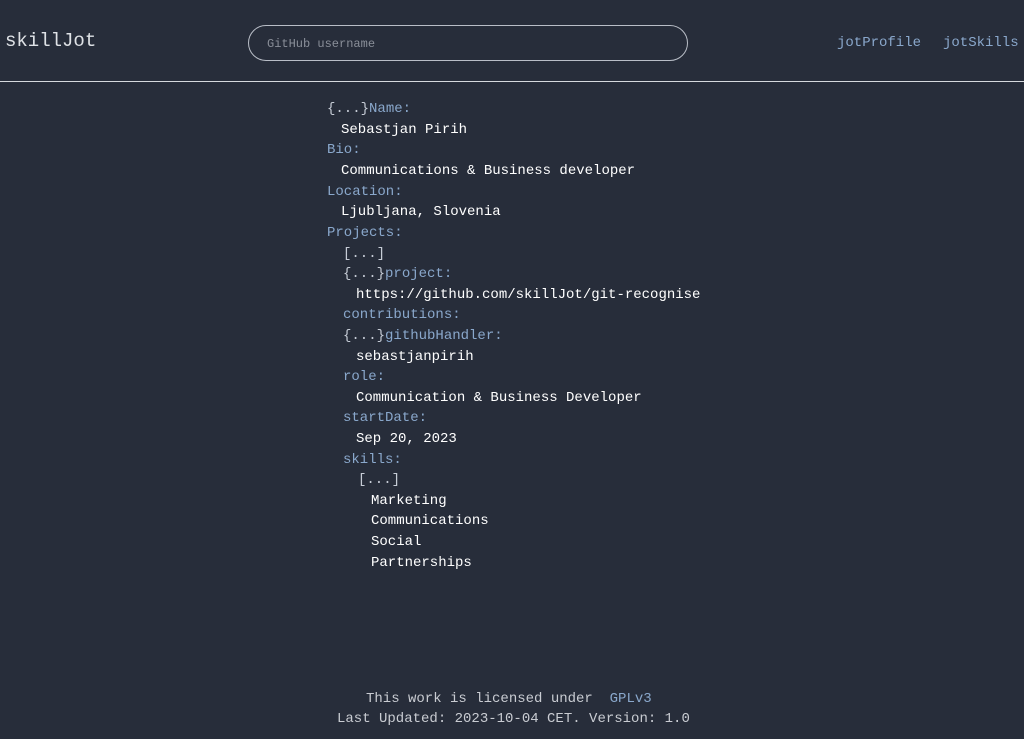 Image resolution: width=1024 pixels, height=739 pixels. Describe the element at coordinates (344, 150) in the screenshot. I see `bio-key: Bio:` at that location.